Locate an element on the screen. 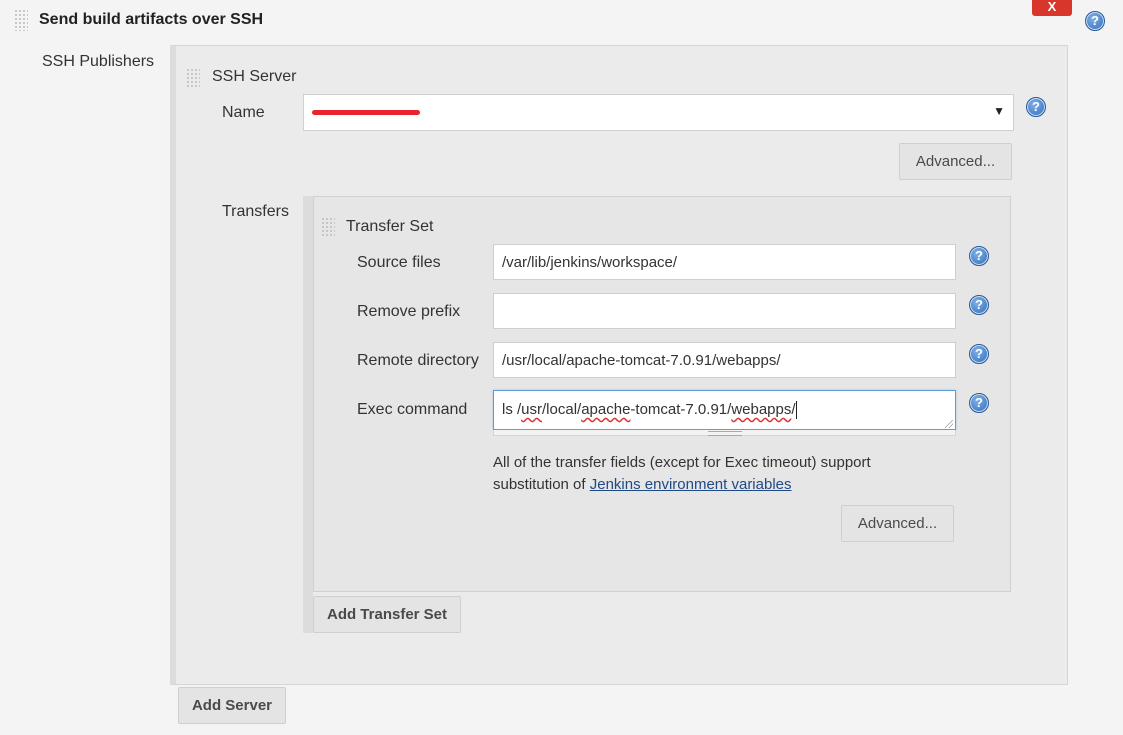  add-server-button: Add Server is located at coordinates (232, 705).